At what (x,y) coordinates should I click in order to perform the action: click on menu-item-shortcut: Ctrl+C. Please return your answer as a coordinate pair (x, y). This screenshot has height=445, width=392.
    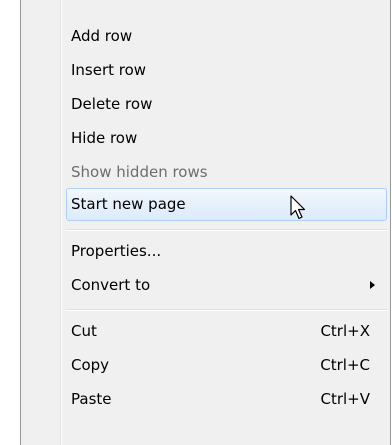
    Looking at the image, I should click on (345, 365).